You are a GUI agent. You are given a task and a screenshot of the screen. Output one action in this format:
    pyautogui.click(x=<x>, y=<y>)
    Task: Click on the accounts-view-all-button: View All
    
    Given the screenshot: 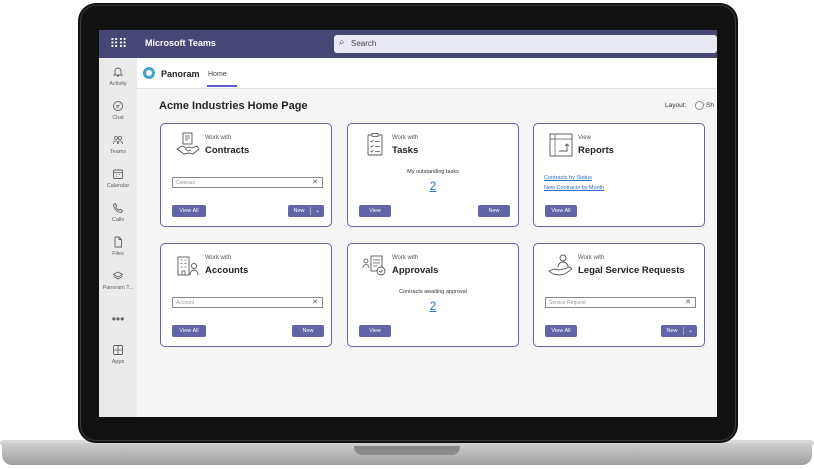 What is the action you would take?
    pyautogui.click(x=189, y=331)
    